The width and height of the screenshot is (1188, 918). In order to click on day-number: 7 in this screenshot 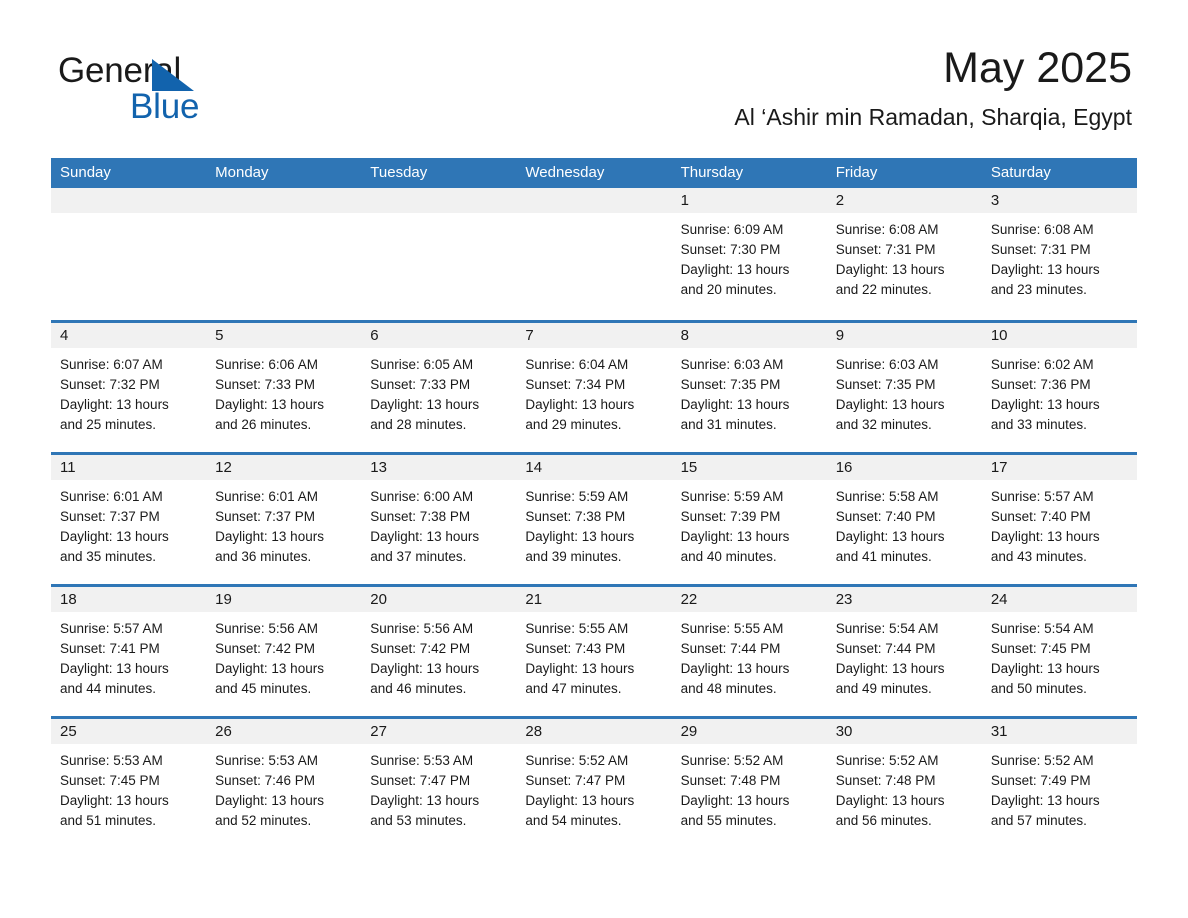, I will do `click(594, 335)`.